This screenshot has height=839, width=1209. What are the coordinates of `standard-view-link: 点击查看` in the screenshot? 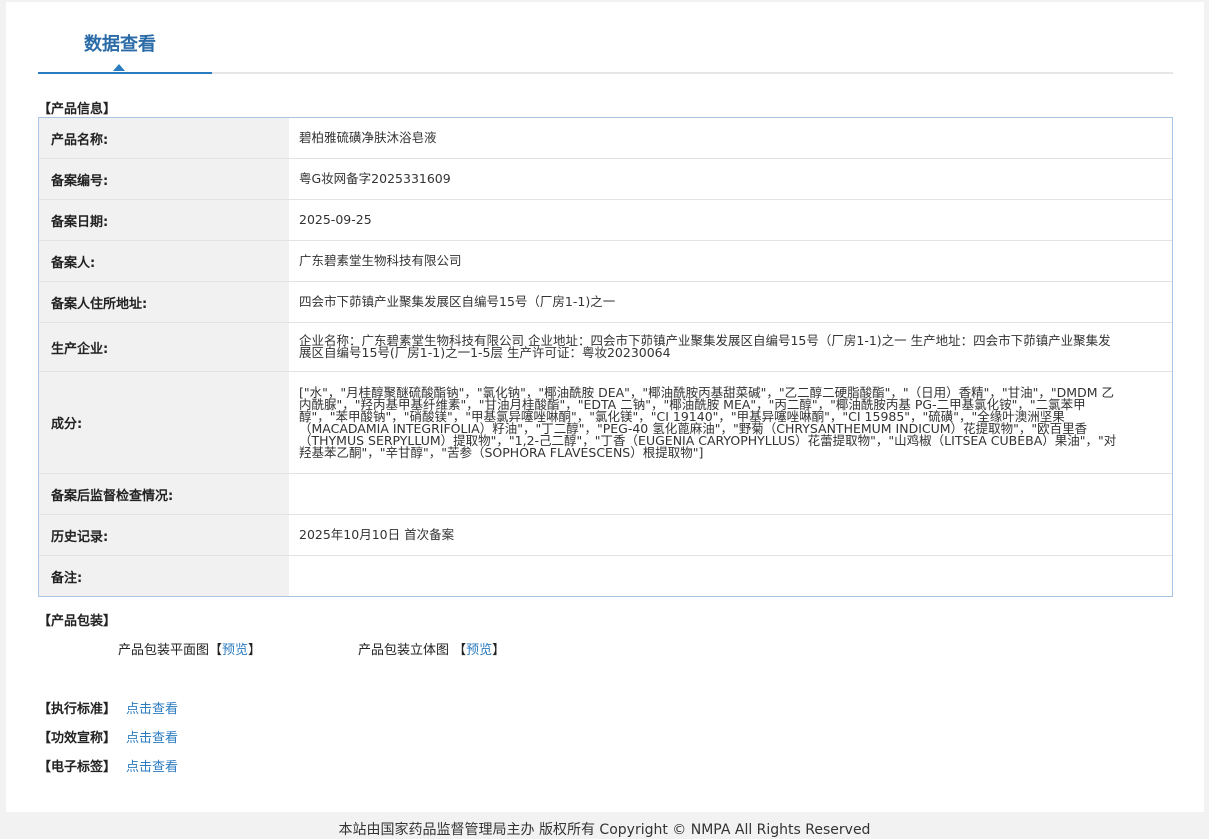 It's located at (152, 709).